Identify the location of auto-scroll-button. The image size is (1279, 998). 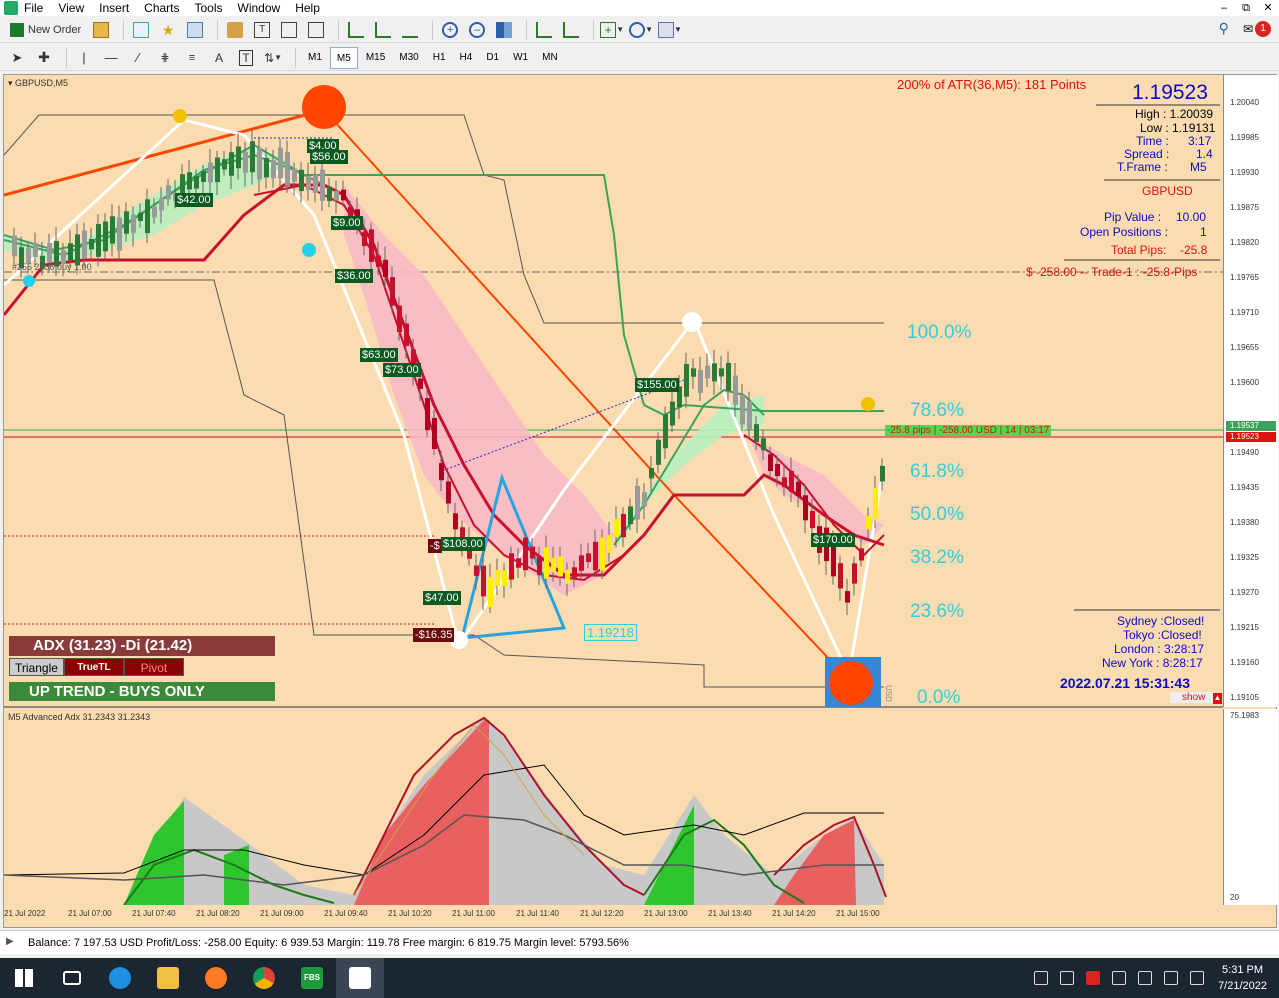
(571, 30).